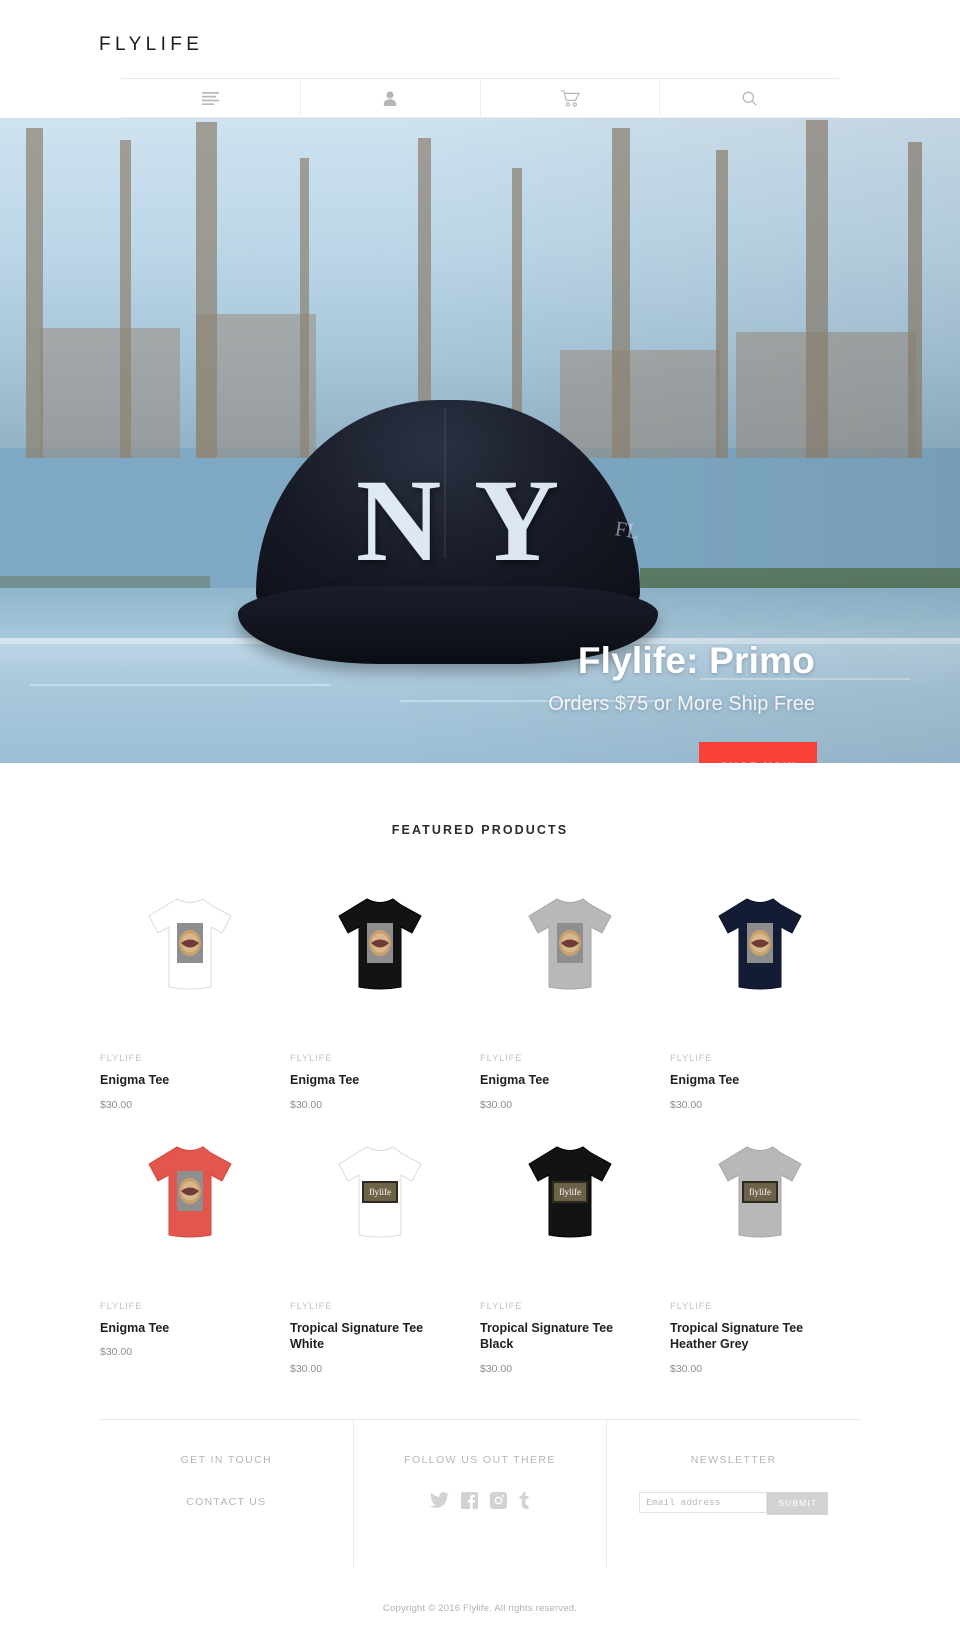 This screenshot has height=1647, width=960. What do you see at coordinates (525, 1502) in the screenshot?
I see `tumblr-icon` at bounding box center [525, 1502].